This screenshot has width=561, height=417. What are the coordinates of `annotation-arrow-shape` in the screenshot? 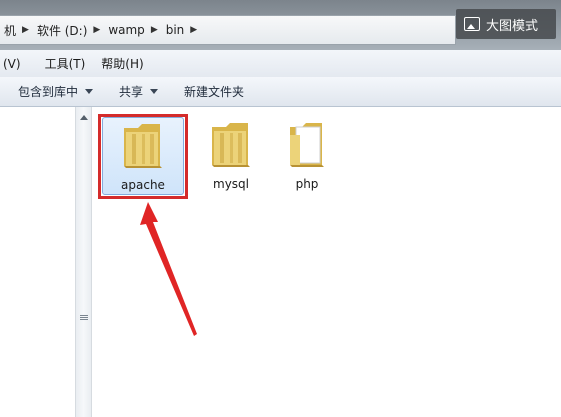 It's located at (168, 269).